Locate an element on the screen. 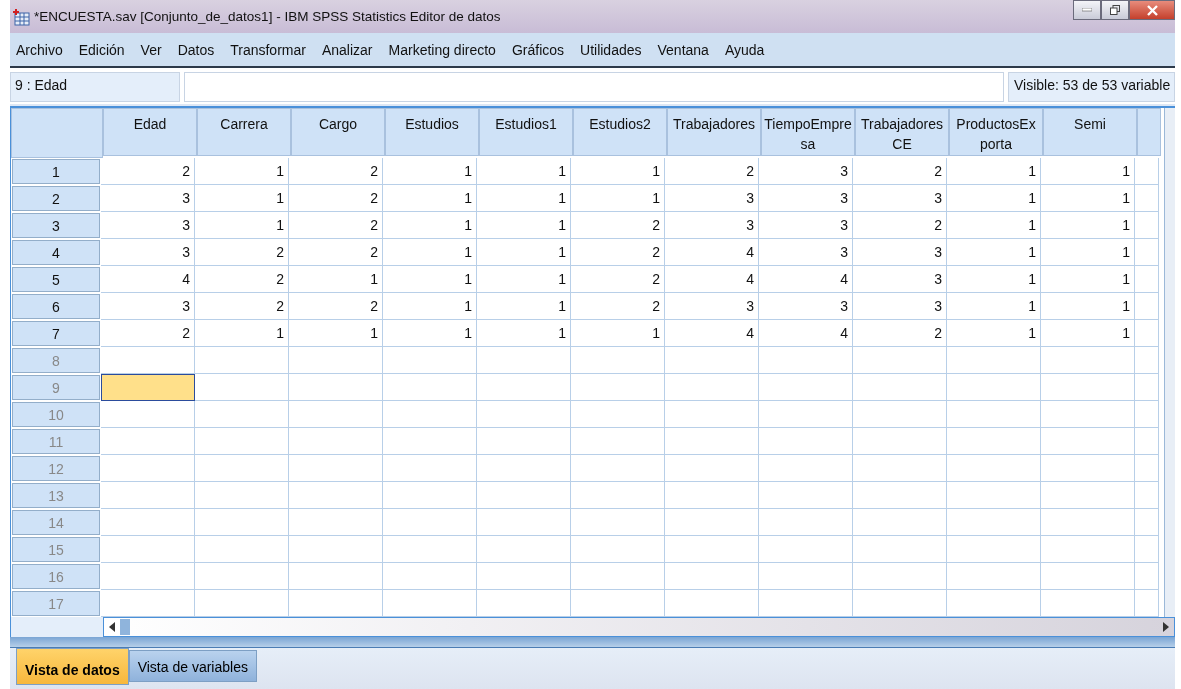  cell-editor-field is located at coordinates (594, 87).